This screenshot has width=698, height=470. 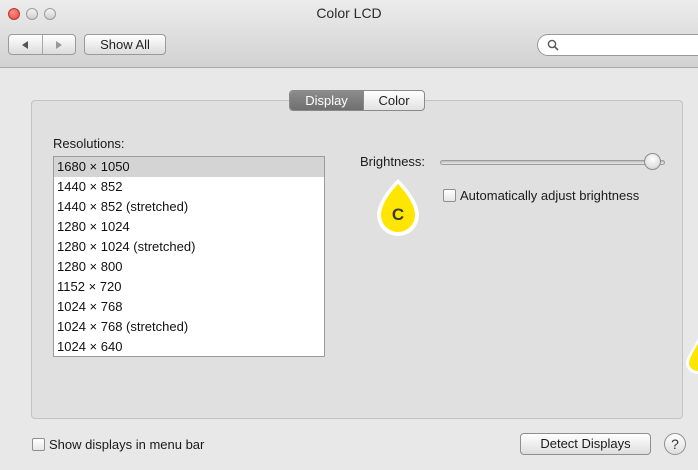 I want to click on menu-bar-checkbox, so click(x=38, y=444).